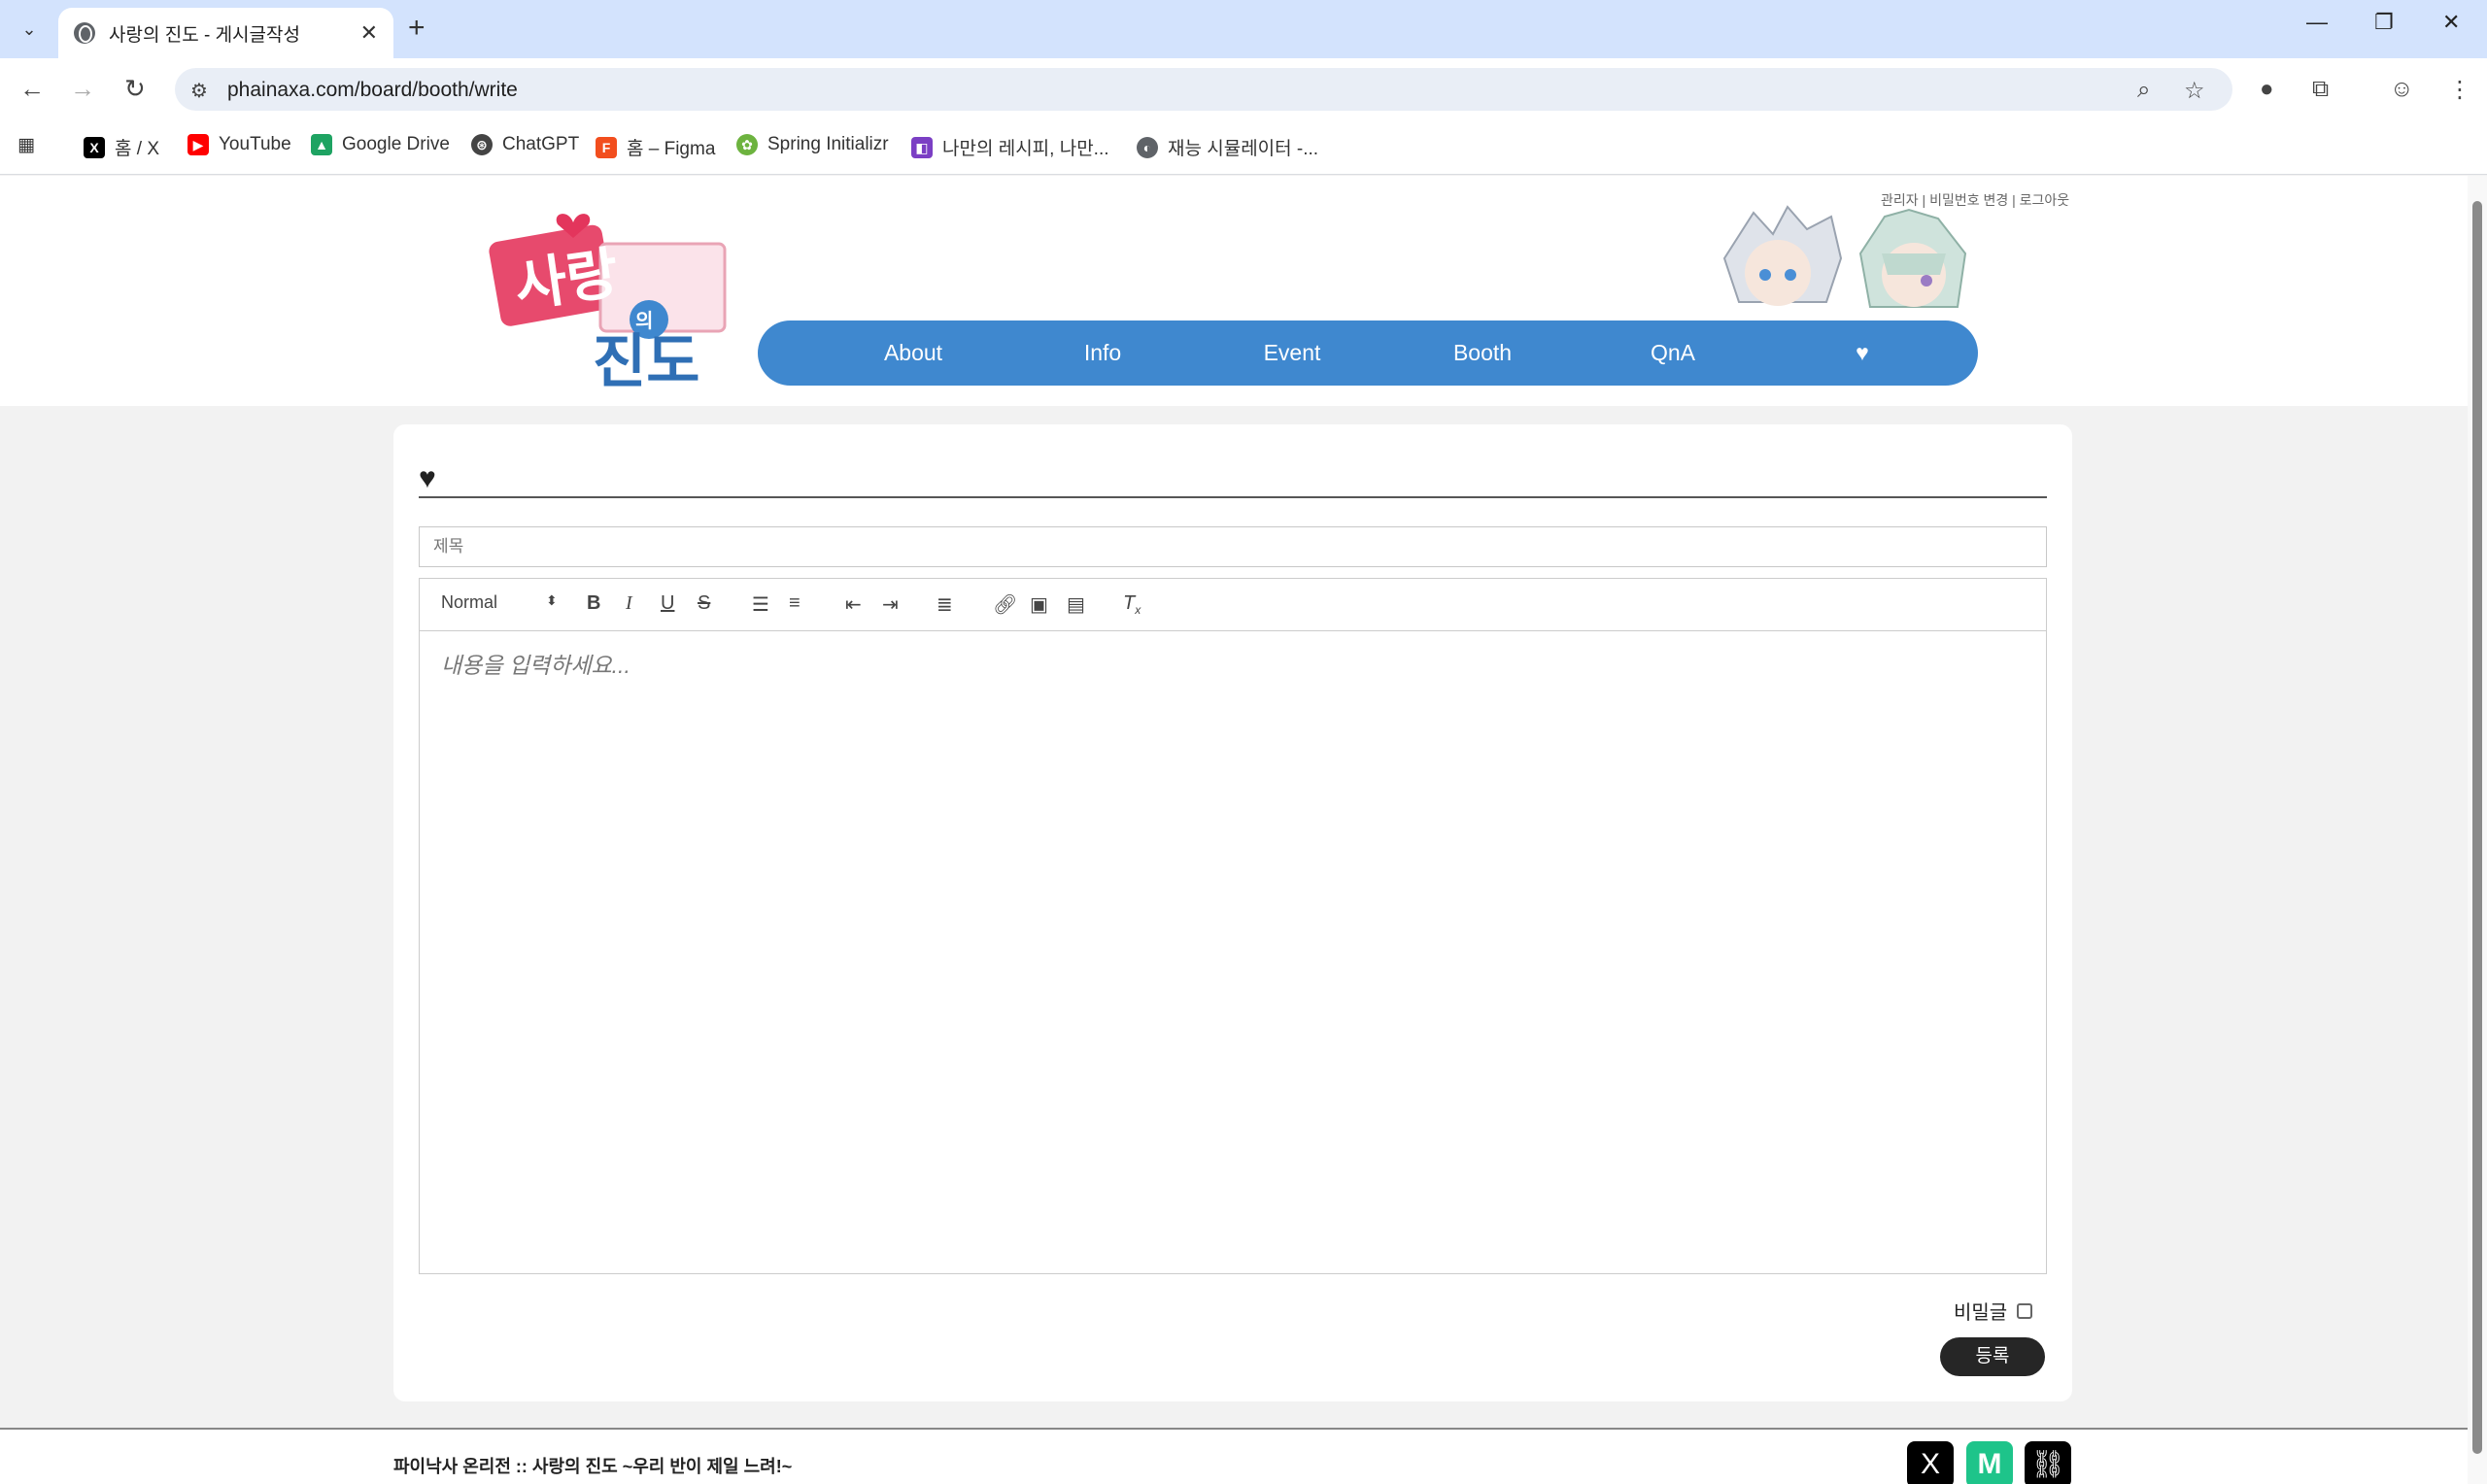 This screenshot has height=1484, width=2487. What do you see at coordinates (1673, 353) in the screenshot?
I see `nav-qna: QnA` at bounding box center [1673, 353].